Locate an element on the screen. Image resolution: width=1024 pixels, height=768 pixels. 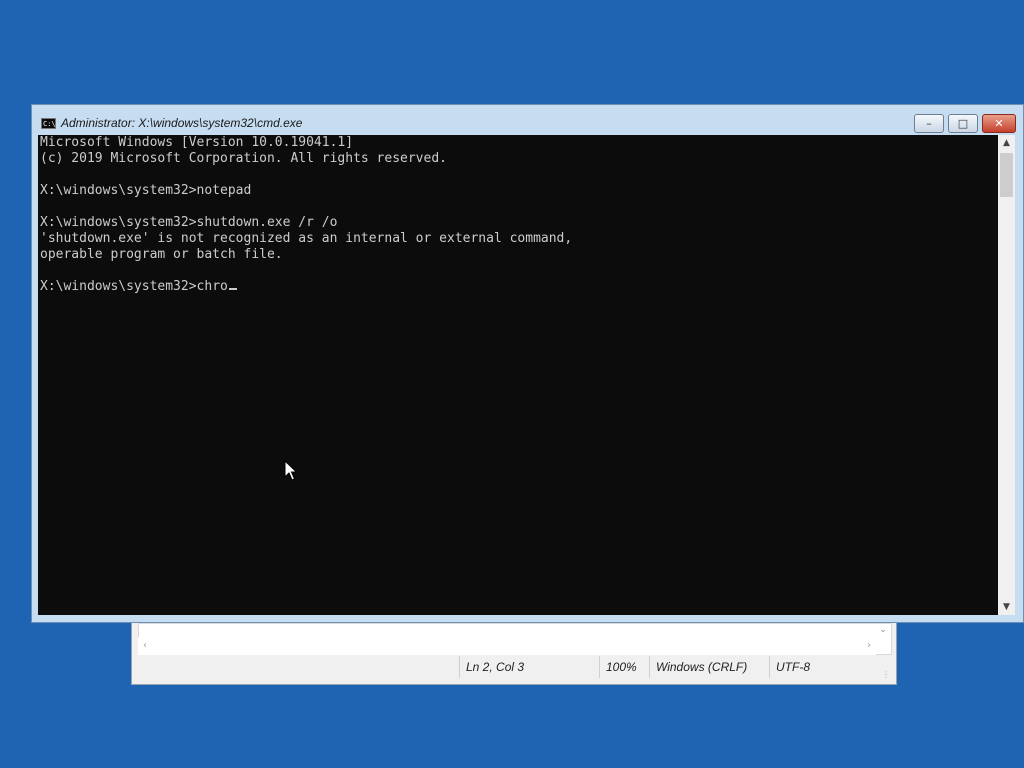
resize-grip-icon: ⋮ is located at coordinates (887, 675).